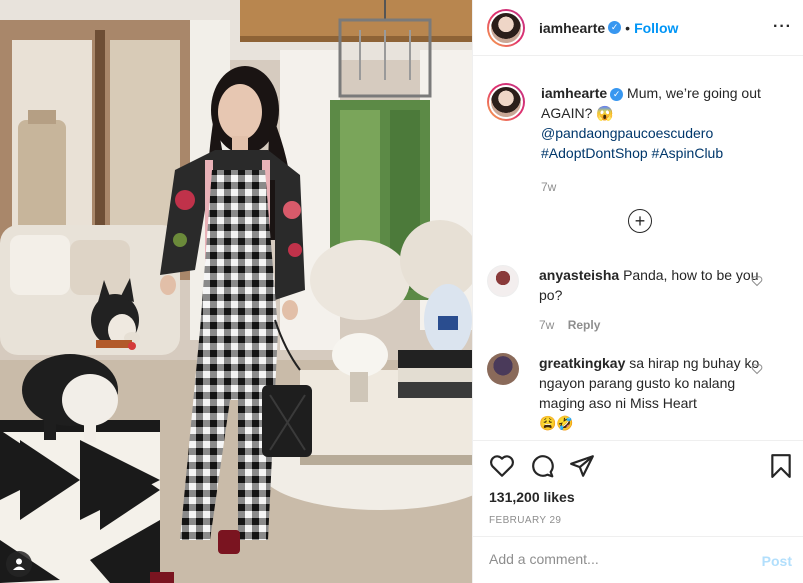  What do you see at coordinates (584, 325) in the screenshot?
I see `reply-button: Reply` at bounding box center [584, 325].